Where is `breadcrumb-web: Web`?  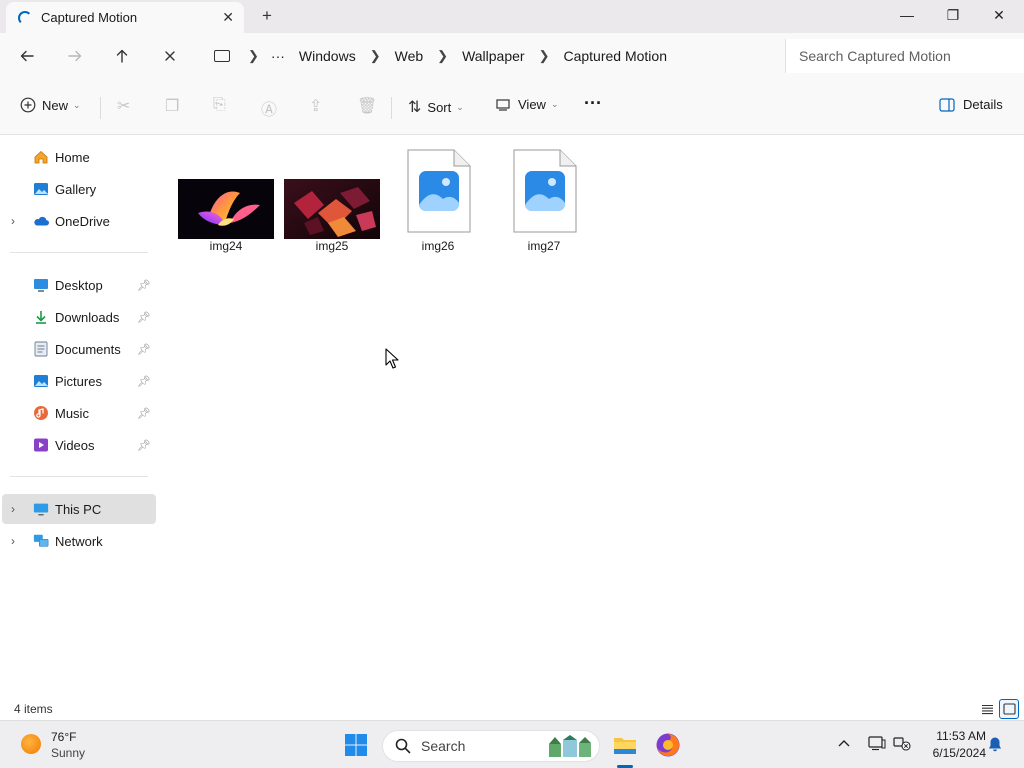
breadcrumb-web: Web is located at coordinates (409, 56).